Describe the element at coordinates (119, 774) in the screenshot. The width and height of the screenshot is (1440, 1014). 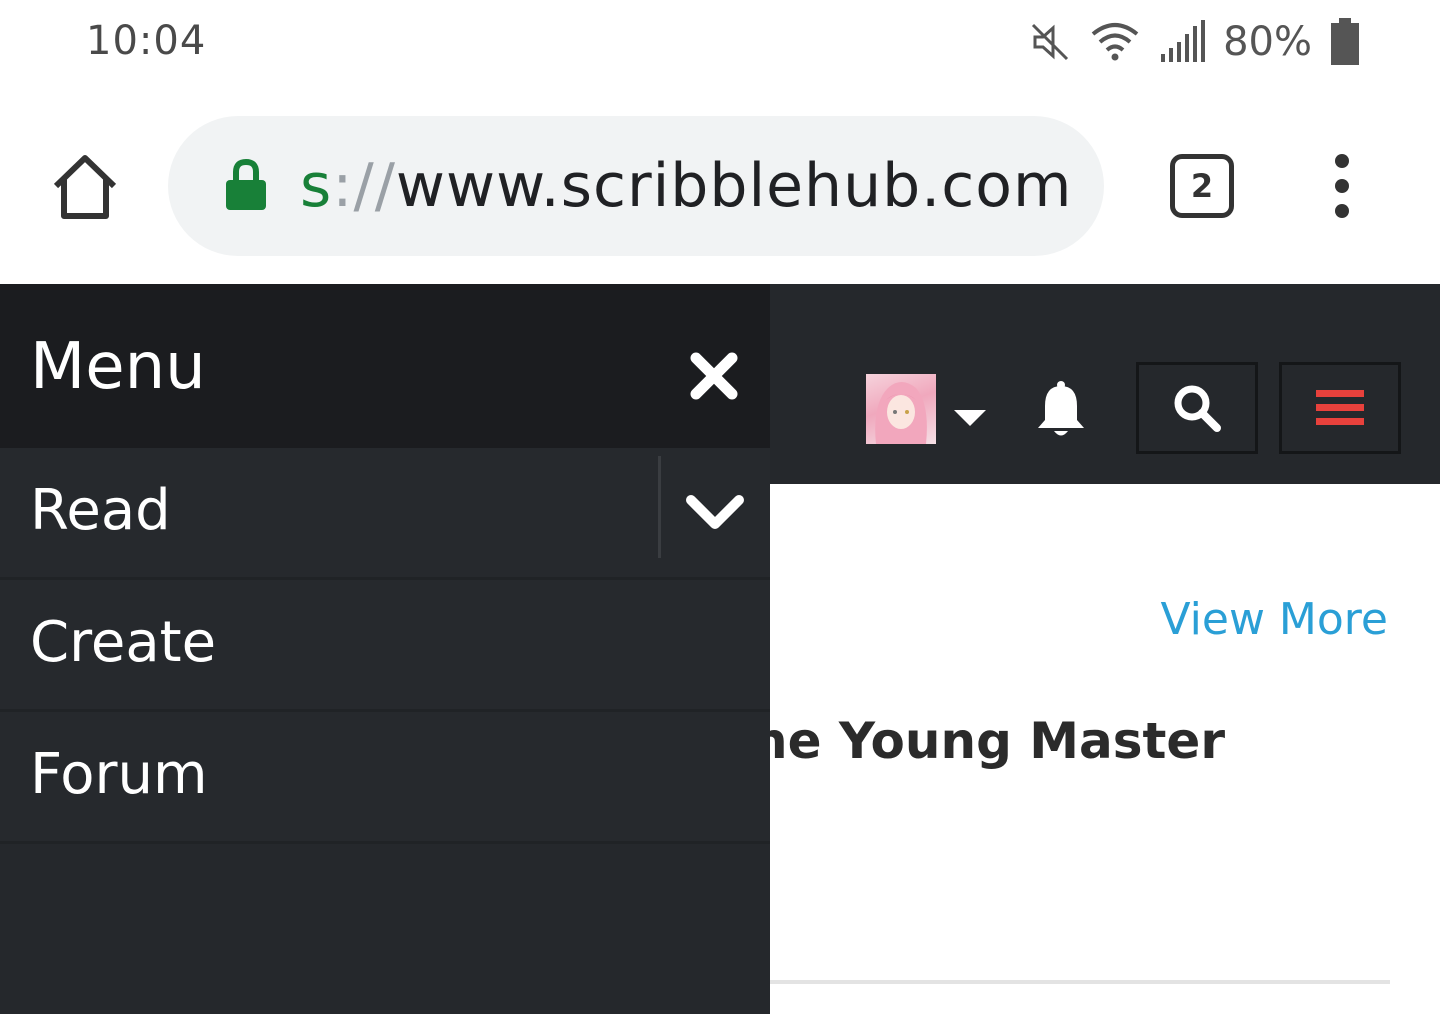
I see `menu-item-label: Forum` at that location.